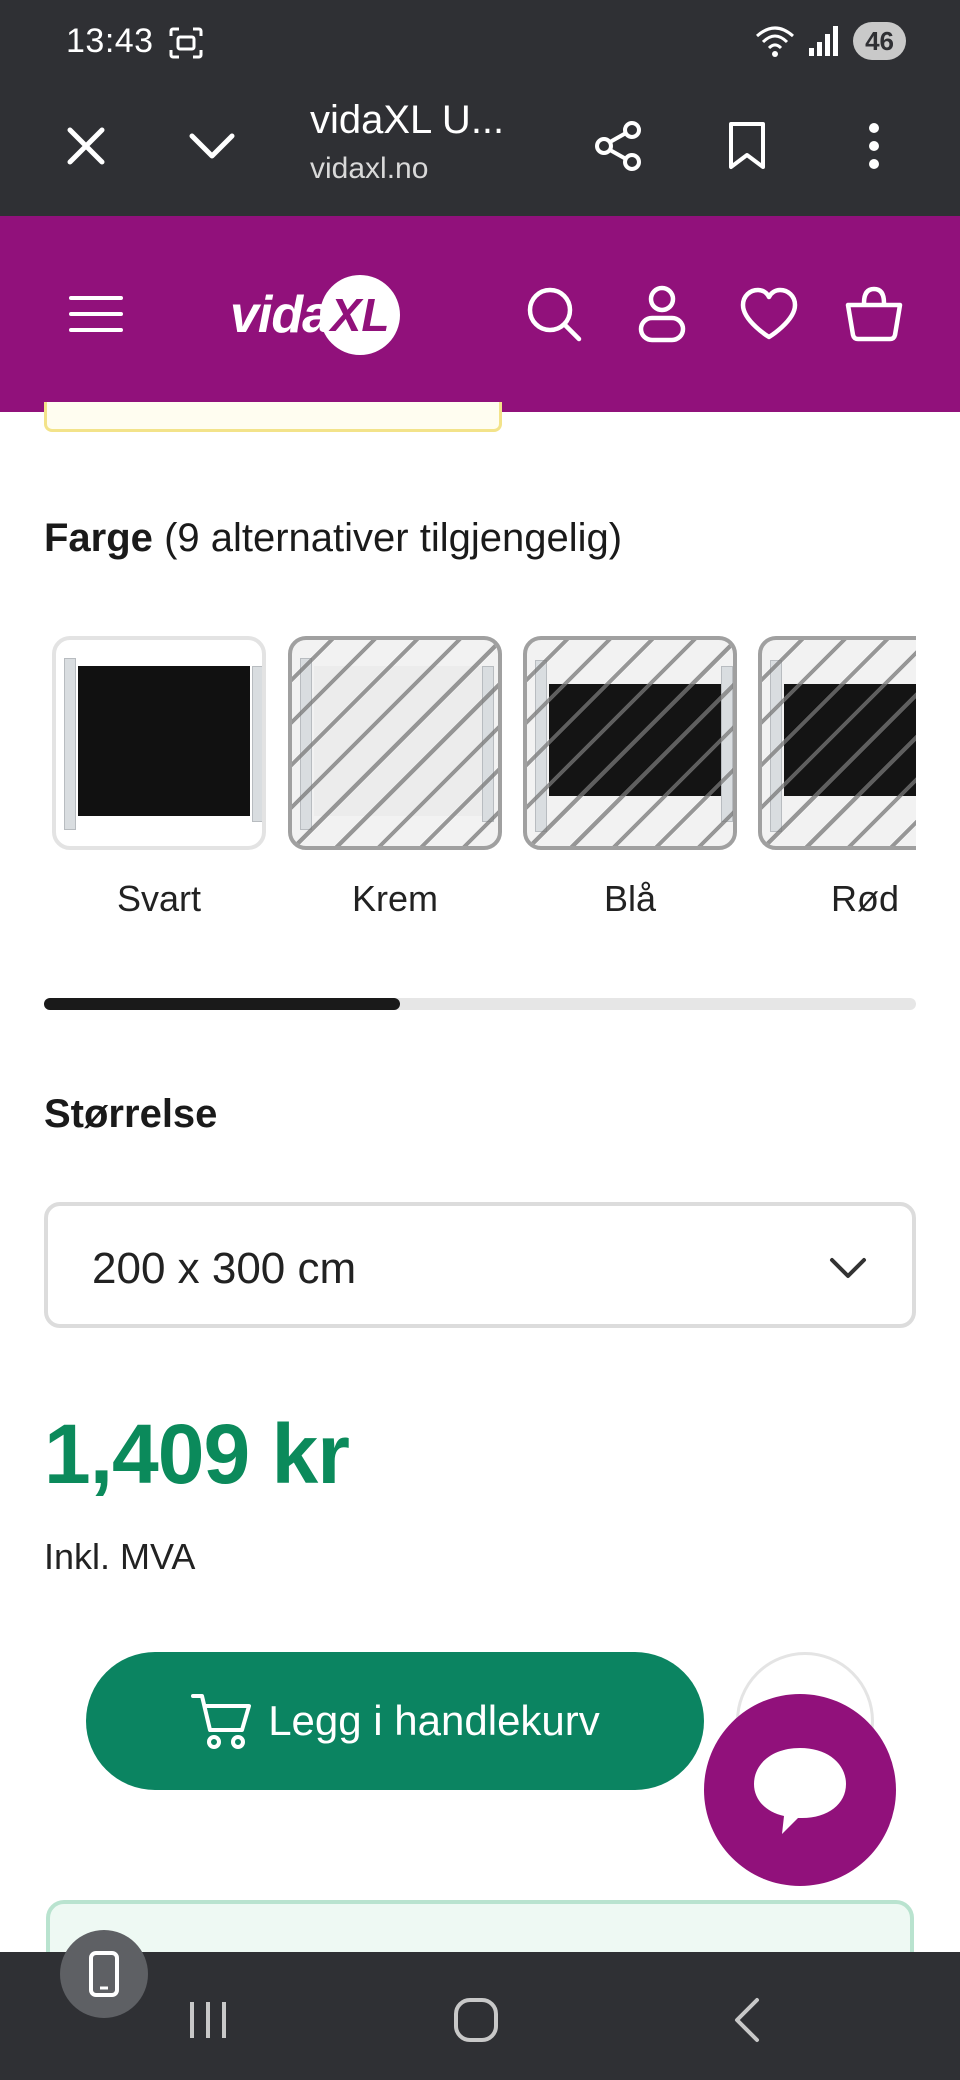 This screenshot has height=2080, width=960. I want to click on wifi-icon, so click(775, 41).